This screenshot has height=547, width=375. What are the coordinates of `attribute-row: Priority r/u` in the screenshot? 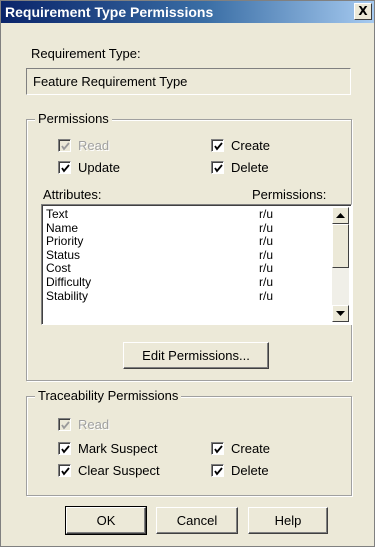 It's located at (159, 241).